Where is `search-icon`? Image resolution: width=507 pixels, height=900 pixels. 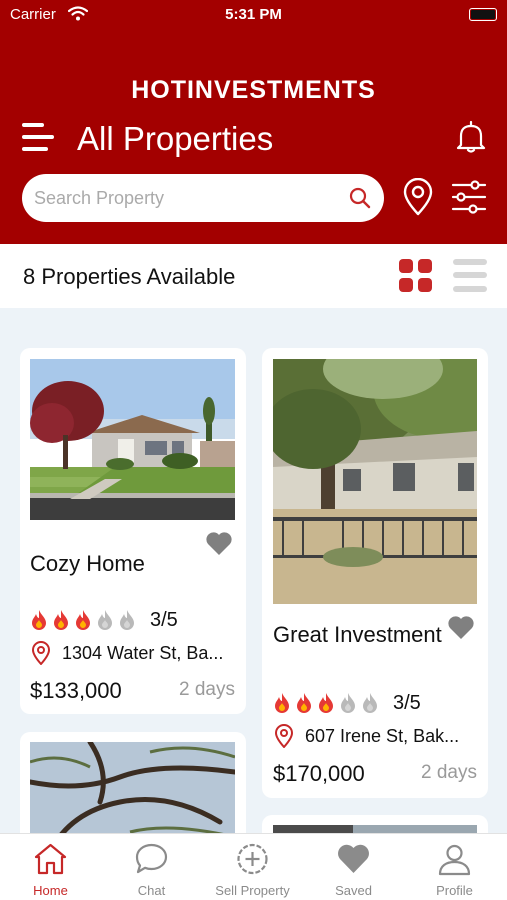
search-icon is located at coordinates (360, 198).